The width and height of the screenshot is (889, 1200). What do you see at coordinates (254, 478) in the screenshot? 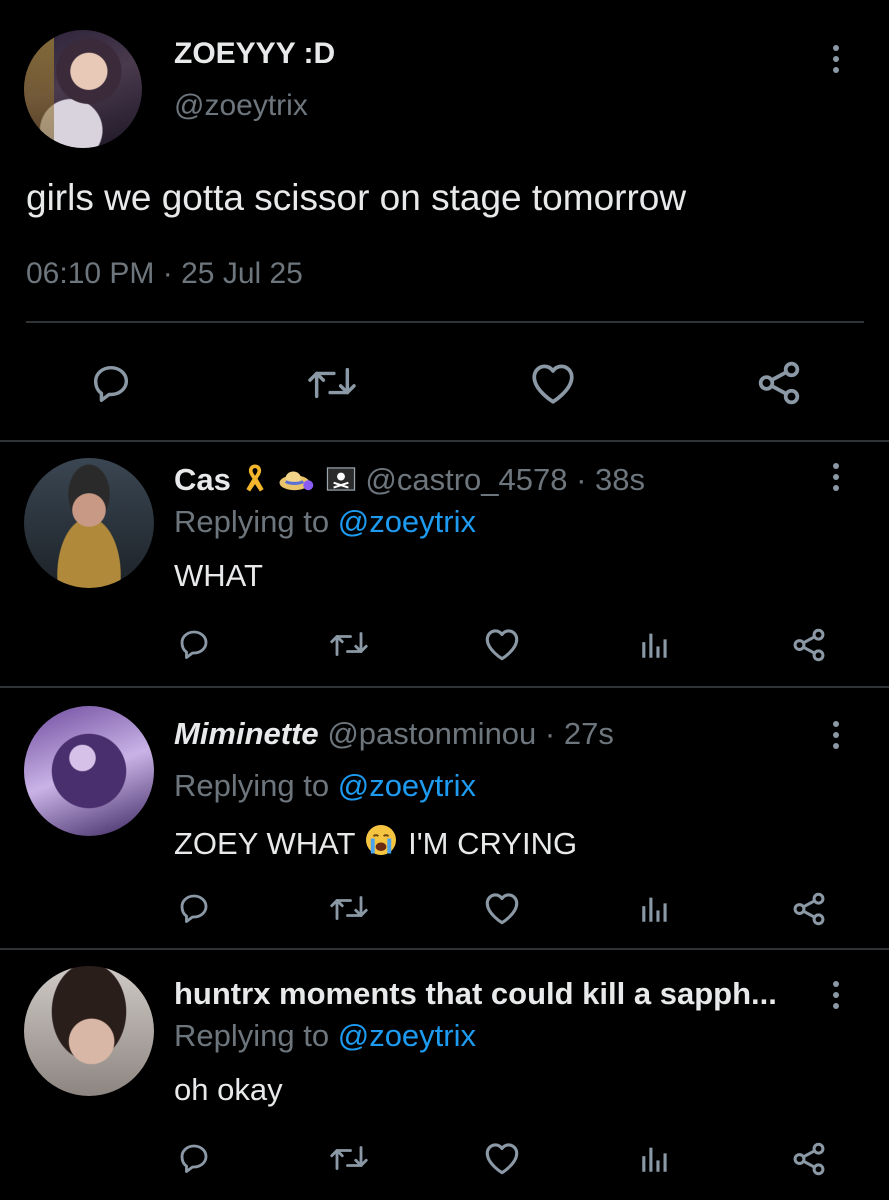
I see `ribbon-emoji` at bounding box center [254, 478].